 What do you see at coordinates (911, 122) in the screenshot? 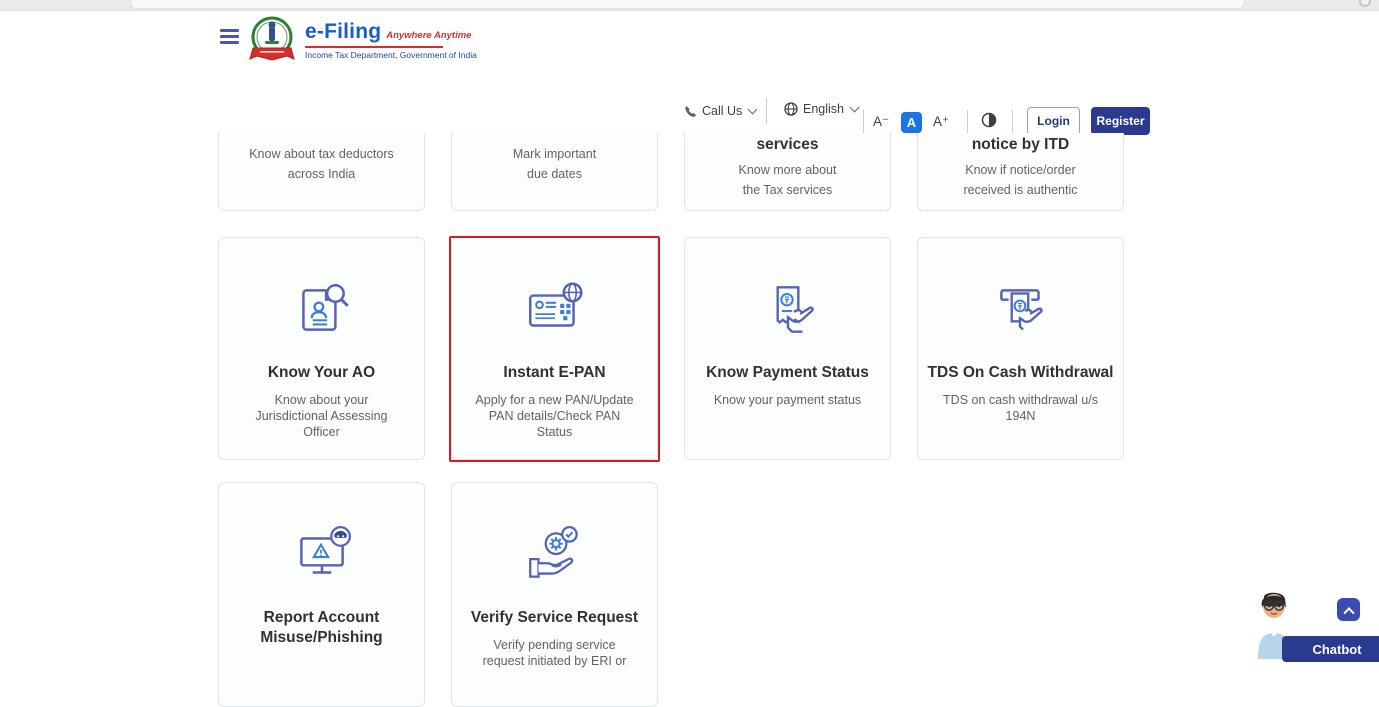
I see `font-size-normal-button: A` at bounding box center [911, 122].